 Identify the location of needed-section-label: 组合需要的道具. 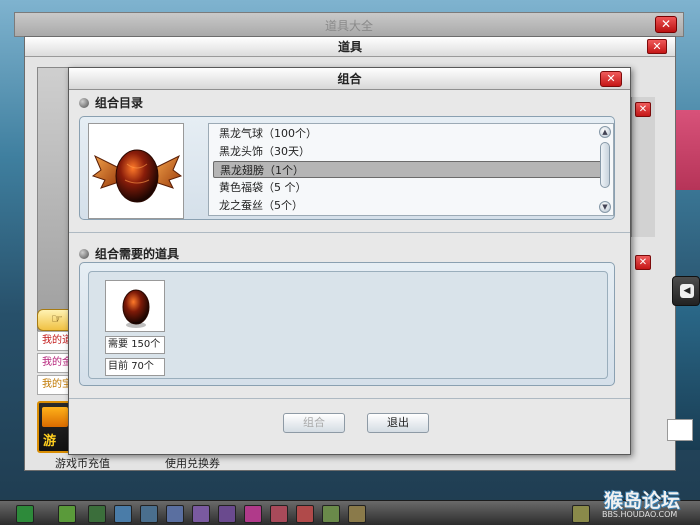
(137, 254).